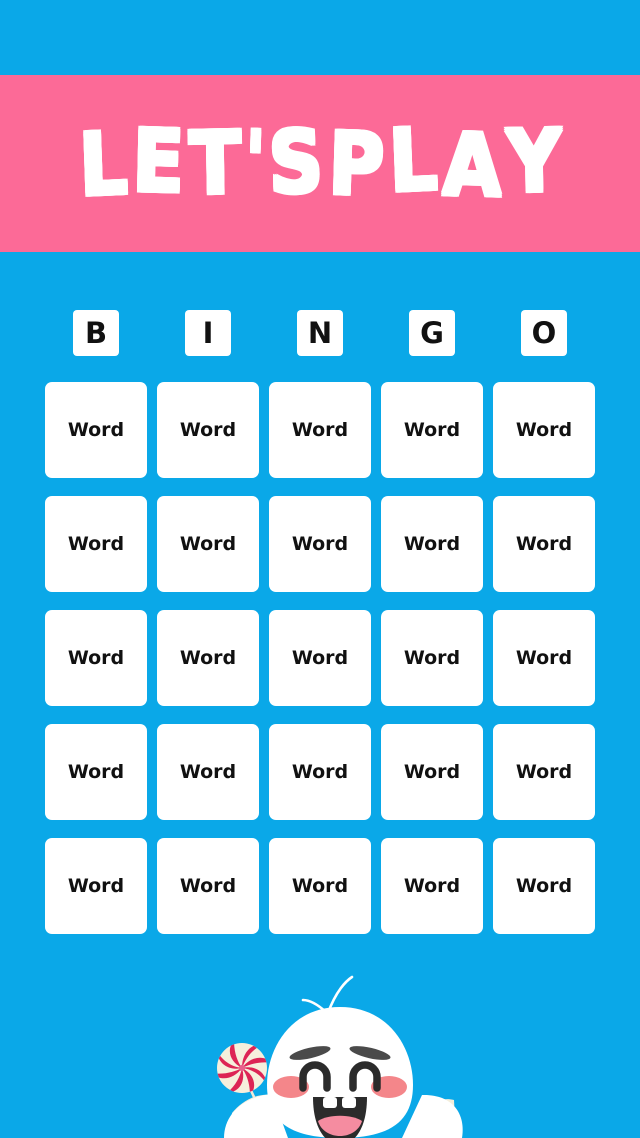 The height and width of the screenshot is (1138, 640). Describe the element at coordinates (214, 164) in the screenshot. I see `title-char: T` at that location.